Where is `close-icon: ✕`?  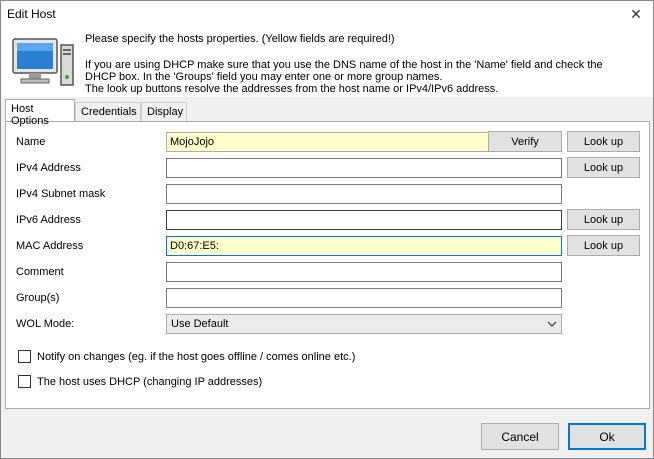 close-icon: ✕ is located at coordinates (636, 13).